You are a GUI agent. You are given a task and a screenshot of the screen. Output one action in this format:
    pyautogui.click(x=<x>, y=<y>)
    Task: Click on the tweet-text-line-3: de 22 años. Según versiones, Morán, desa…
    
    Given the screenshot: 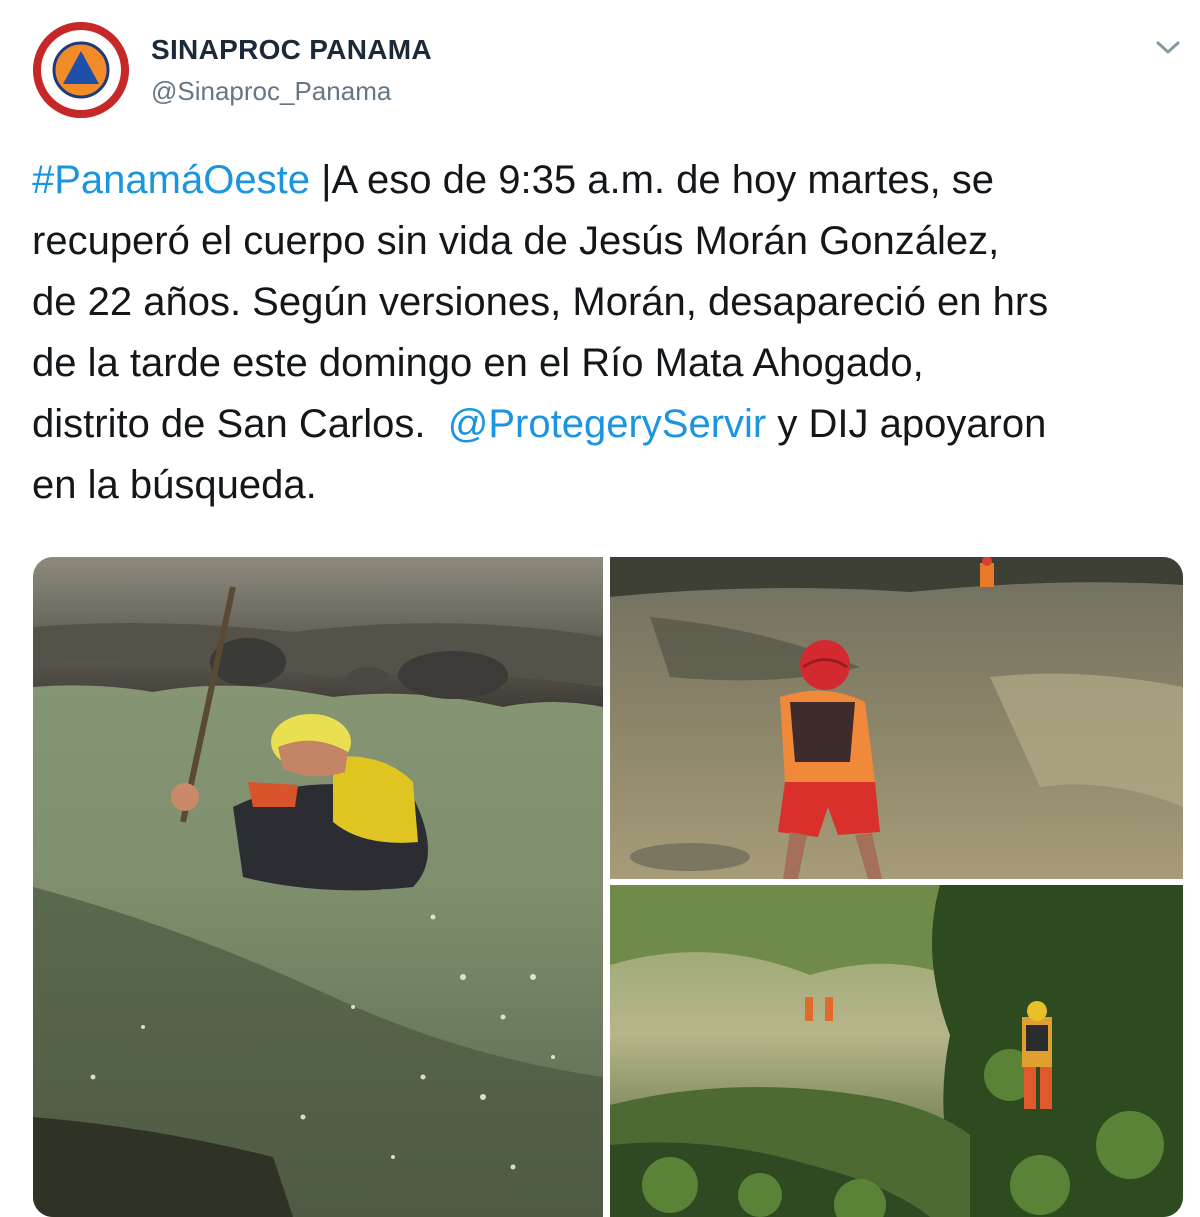 What is the action you would take?
    pyautogui.click(x=540, y=302)
    